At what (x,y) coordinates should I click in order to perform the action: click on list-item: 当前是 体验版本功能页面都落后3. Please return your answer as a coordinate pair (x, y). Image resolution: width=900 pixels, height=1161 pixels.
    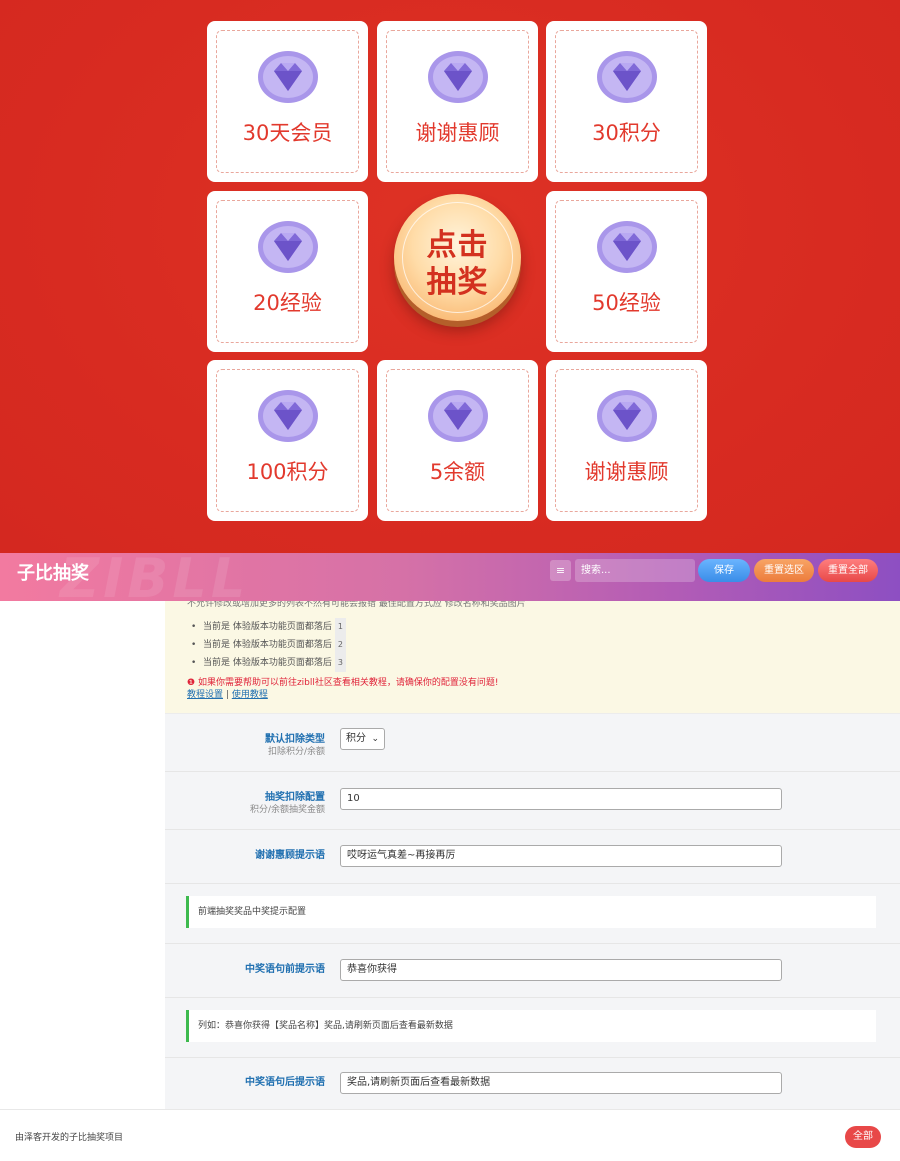
    Looking at the image, I should click on (268, 663).